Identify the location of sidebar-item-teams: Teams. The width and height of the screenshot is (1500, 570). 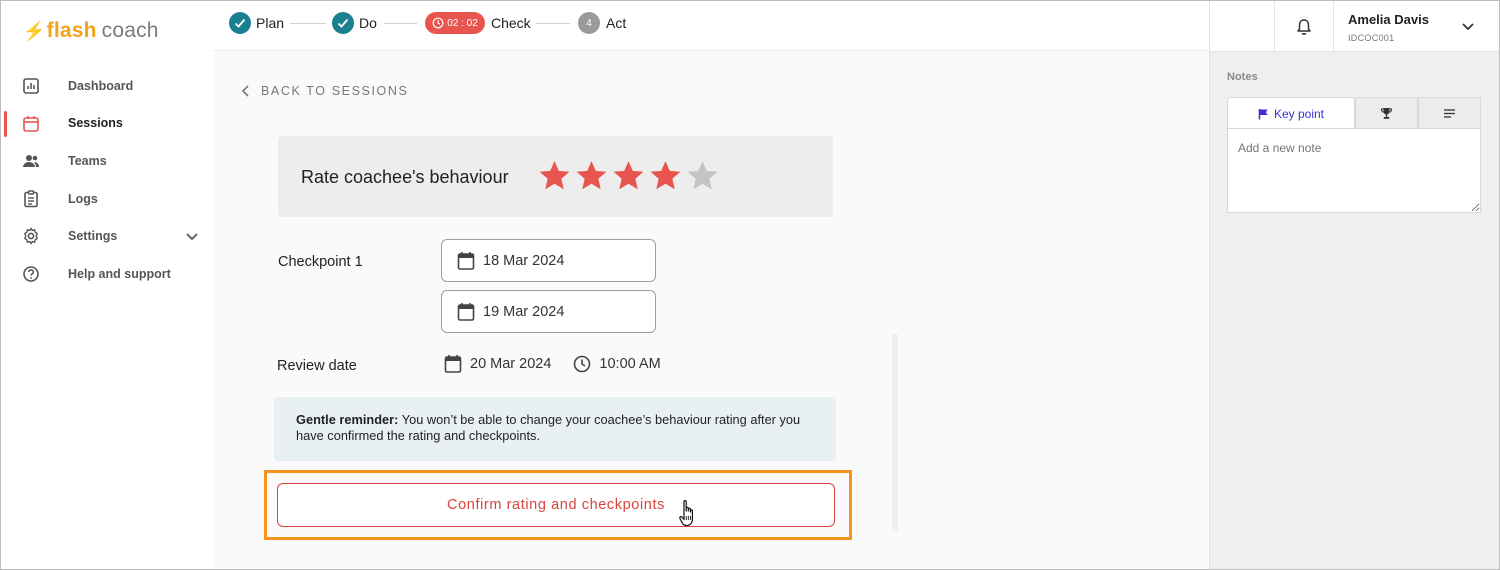
(107, 161).